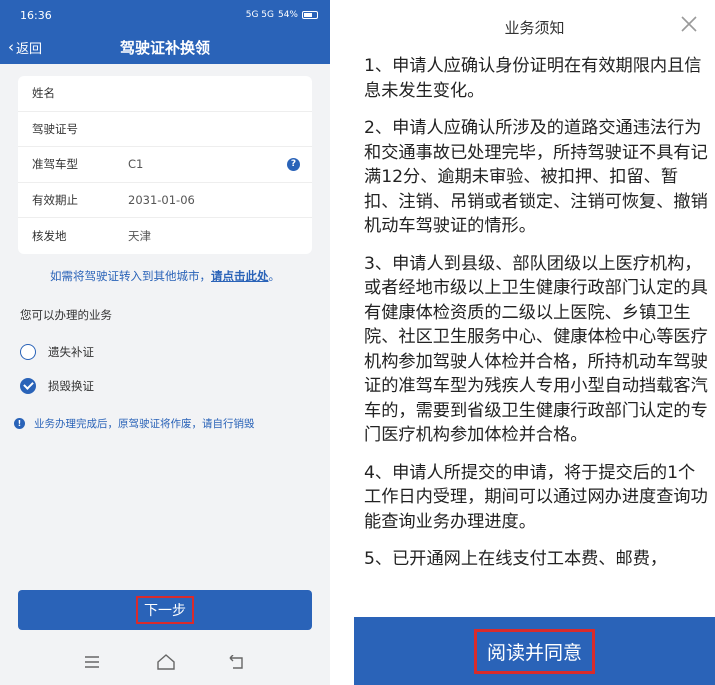 Image resolution: width=715 pixels, height=685 pixels. What do you see at coordinates (165, 15) in the screenshot?
I see `status-bar: 16:36 5G 5G 54%` at bounding box center [165, 15].